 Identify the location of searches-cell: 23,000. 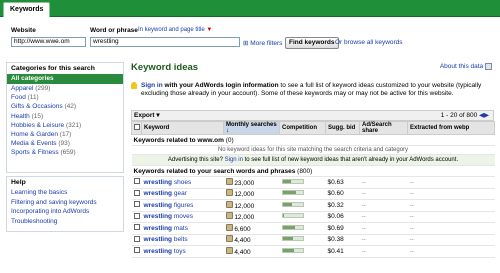
(251, 182).